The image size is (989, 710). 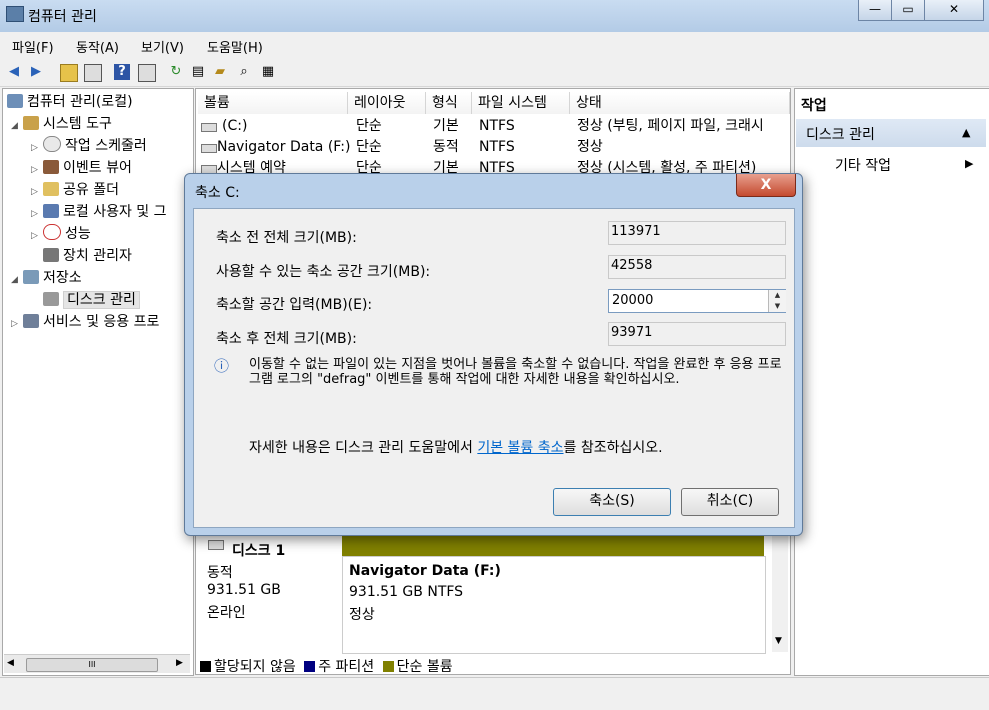 I want to click on show-hide-action-pane-icon, so click(x=147, y=73).